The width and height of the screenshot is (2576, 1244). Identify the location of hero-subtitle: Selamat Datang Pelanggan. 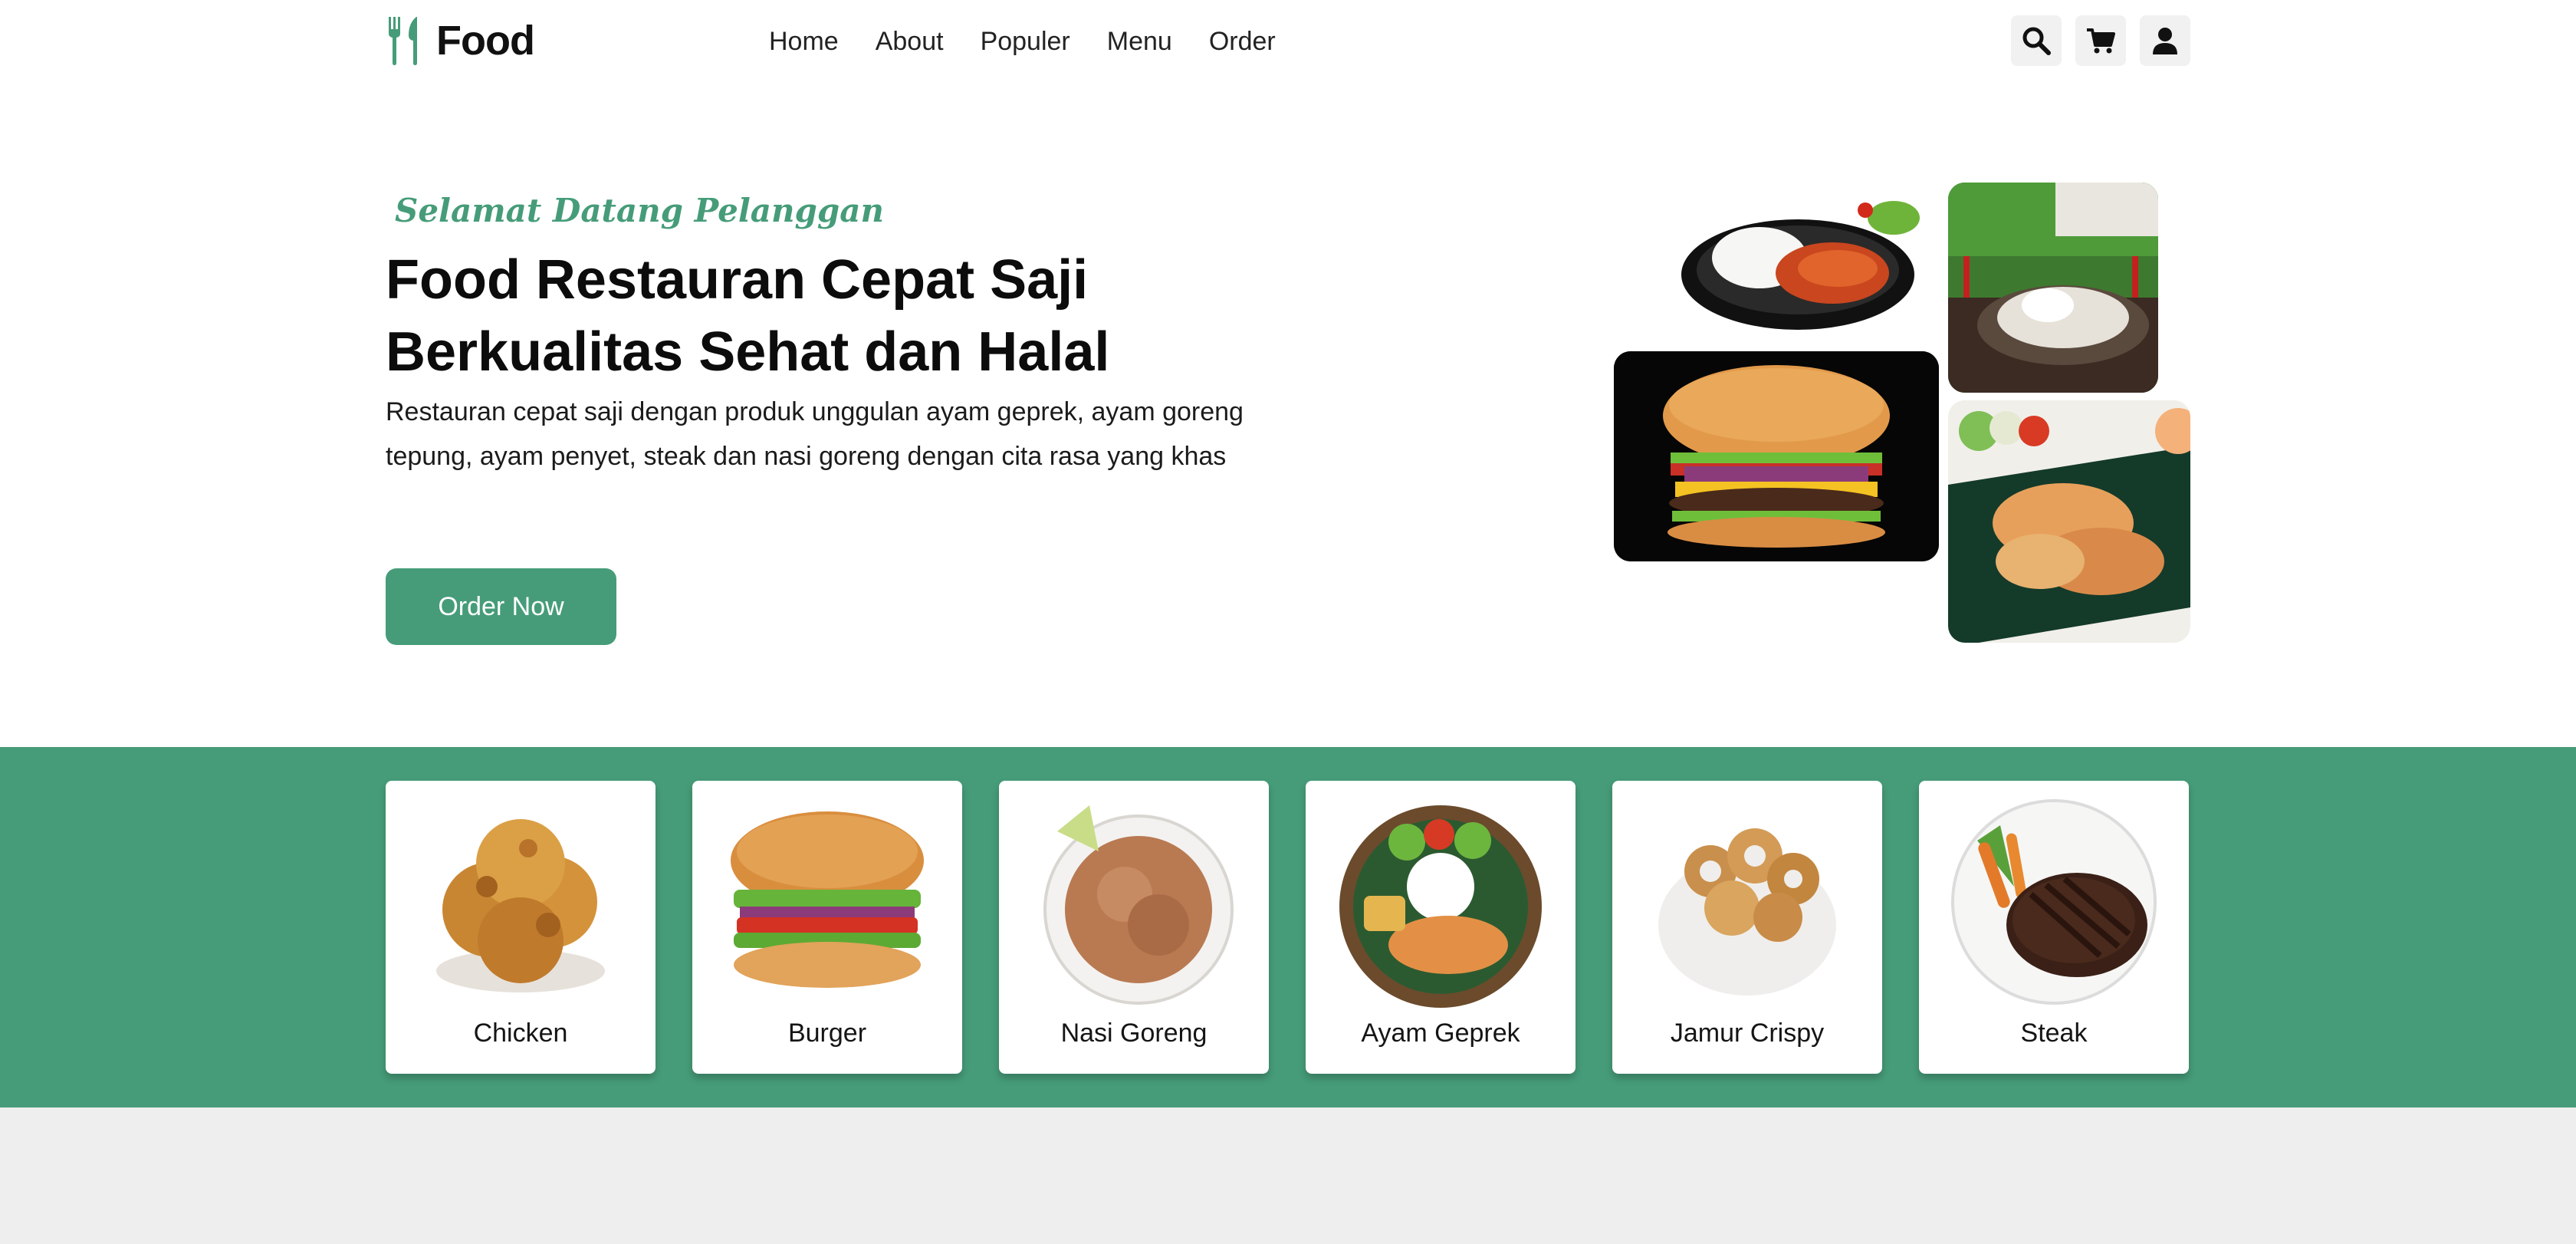
(640, 211).